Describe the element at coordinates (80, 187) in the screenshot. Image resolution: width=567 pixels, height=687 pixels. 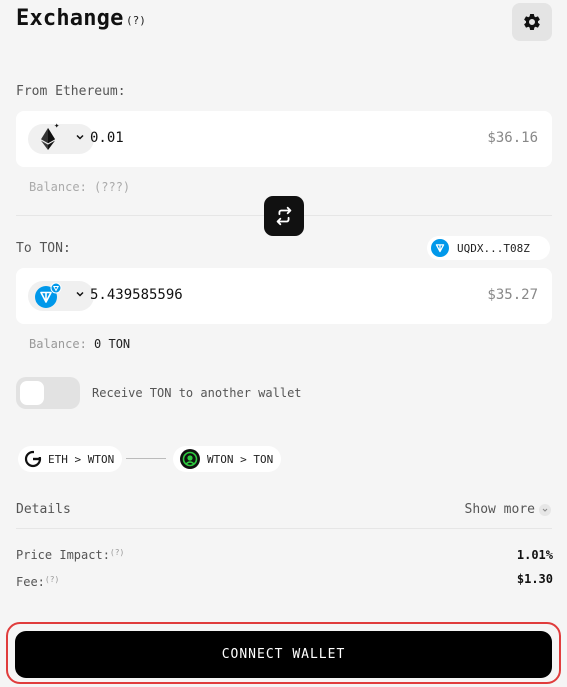
I see `from-balance: Balance: (???)` at that location.